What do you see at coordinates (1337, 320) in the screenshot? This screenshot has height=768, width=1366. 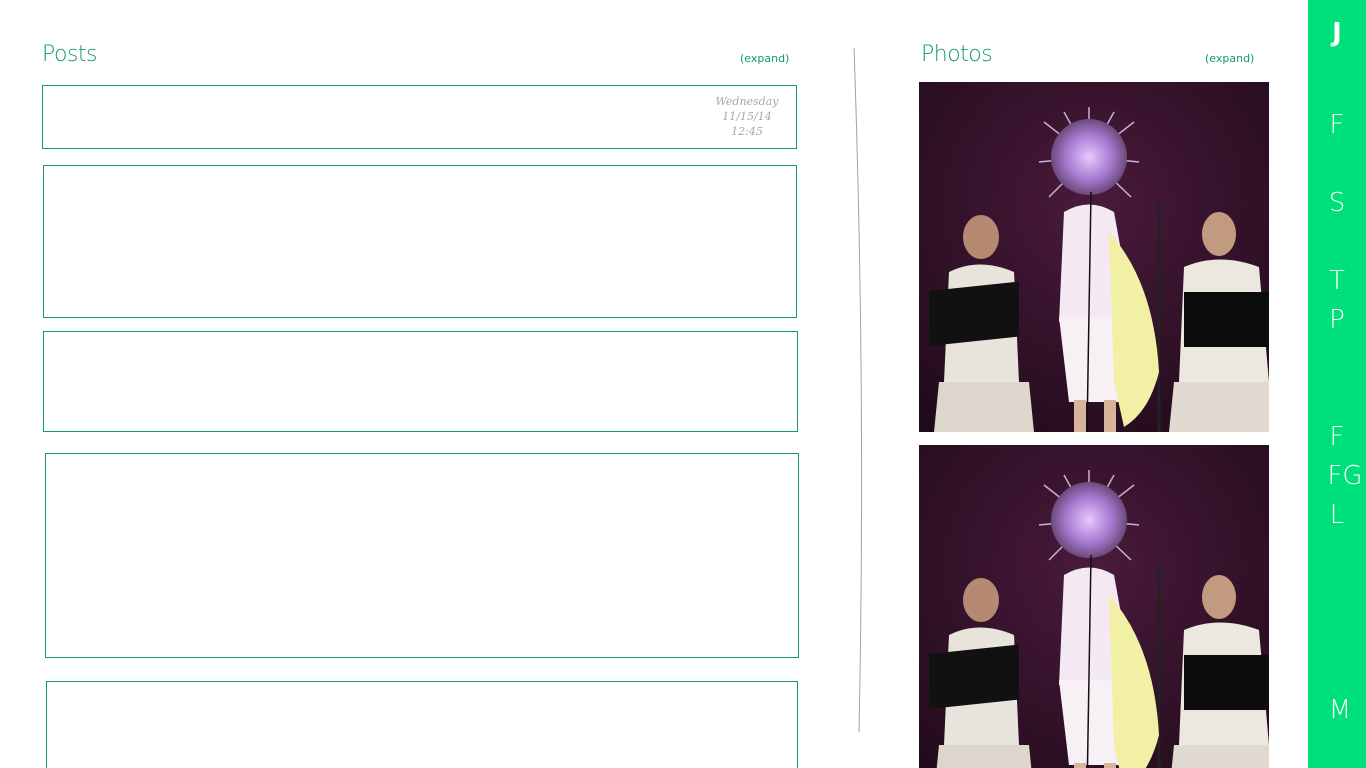 I see `rail-letter-p: P` at bounding box center [1337, 320].